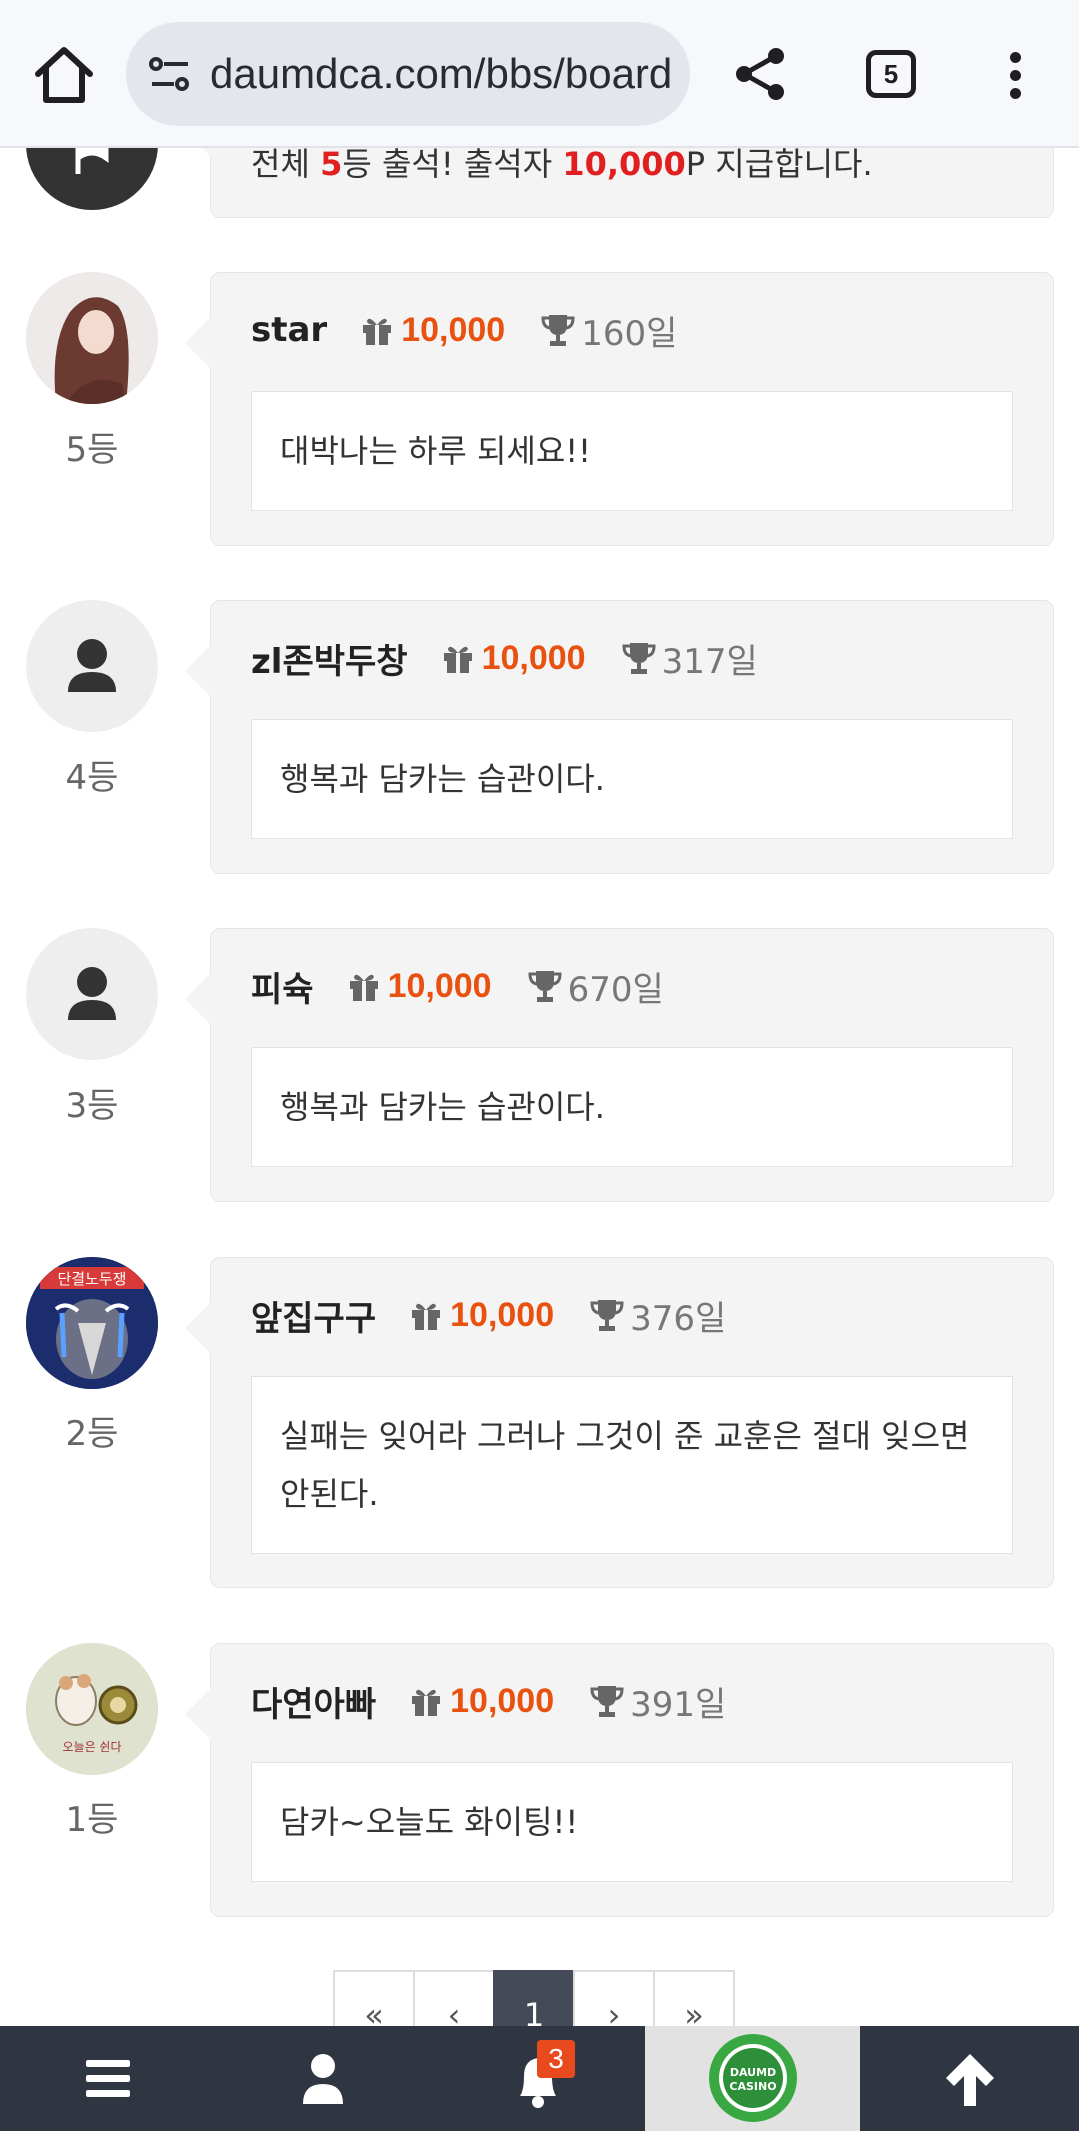 This screenshot has width=1079, height=2131. I want to click on notification-badge: 3, so click(556, 2059).